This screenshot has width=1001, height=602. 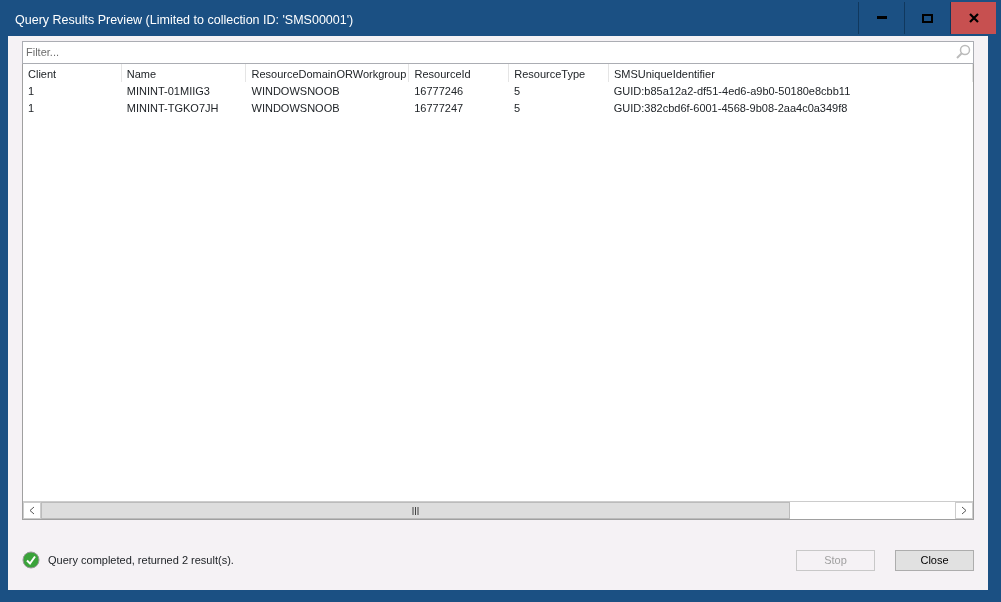 I want to click on scroll-left-button, so click(x=32, y=510).